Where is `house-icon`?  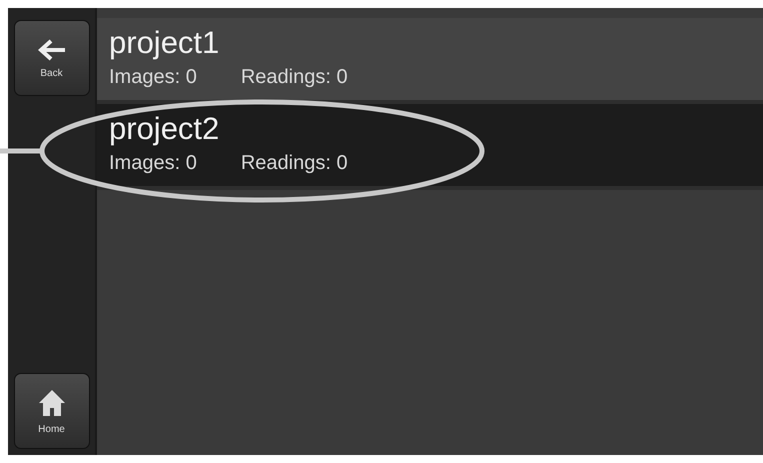
house-icon is located at coordinates (51, 403).